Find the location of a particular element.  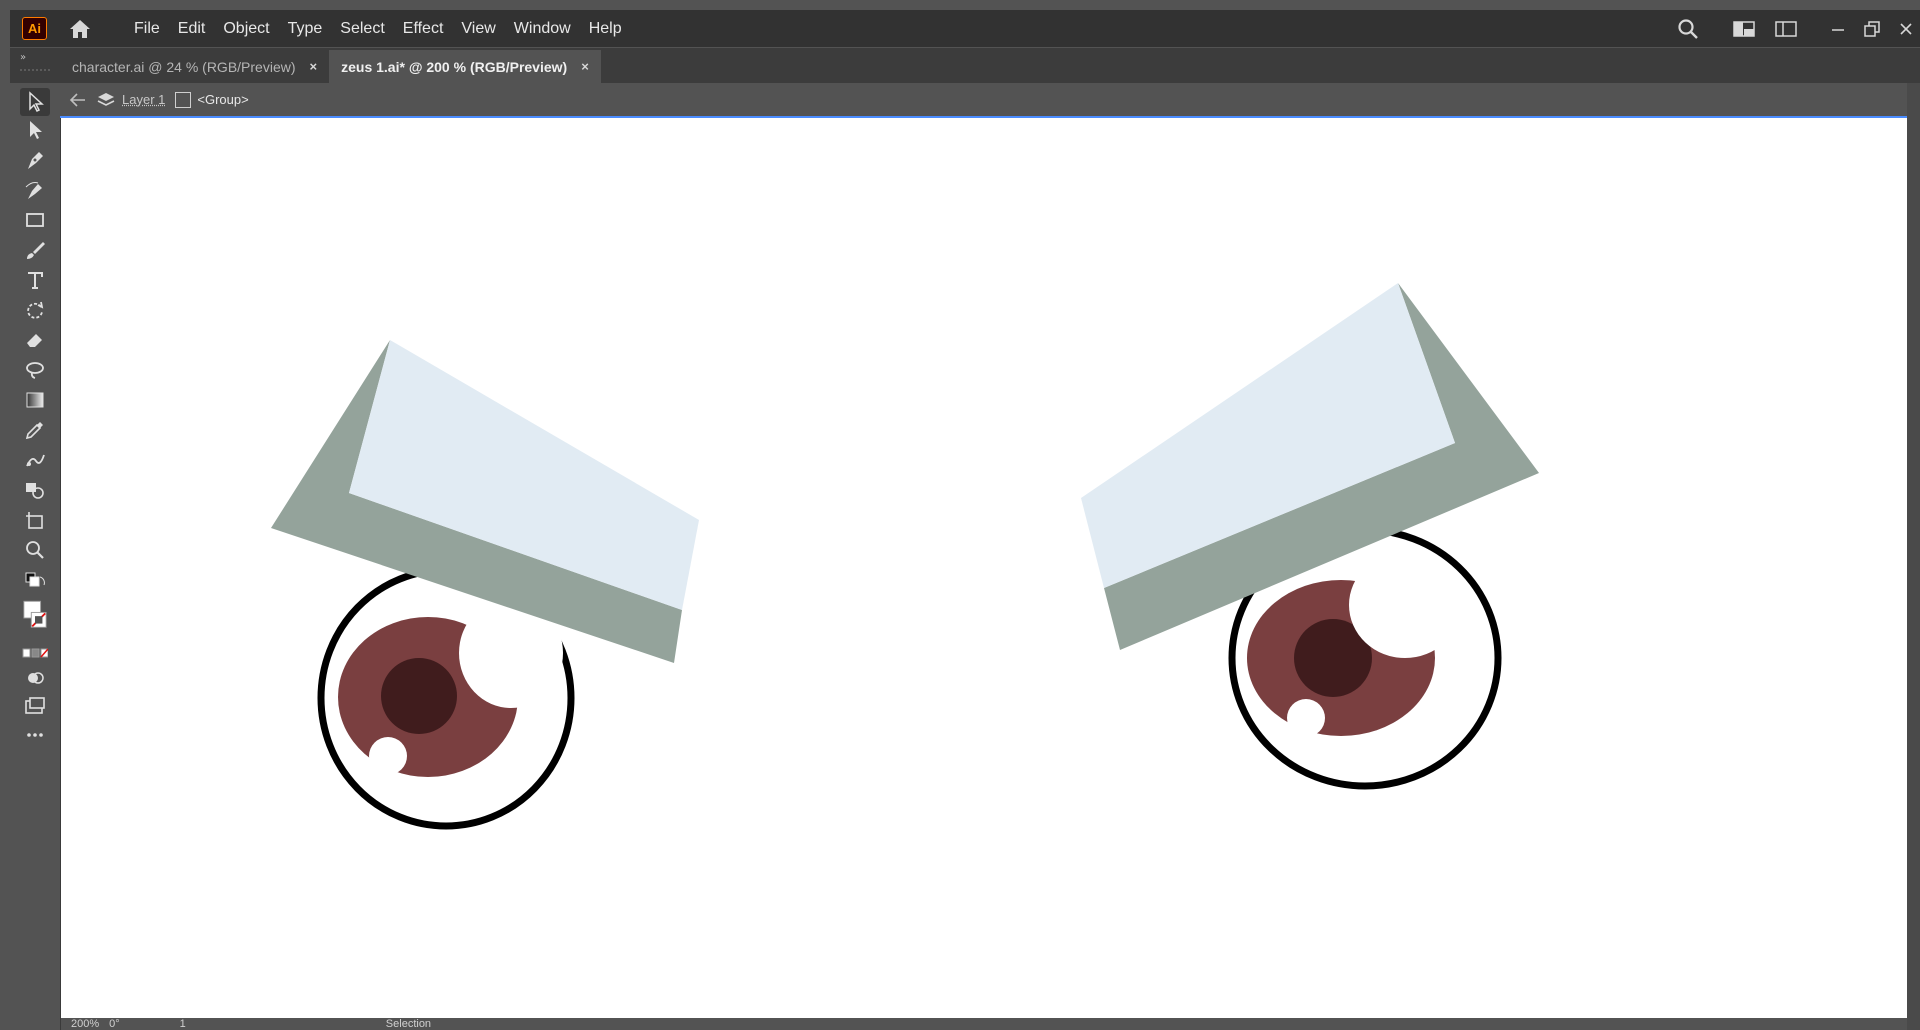

more-tools-icon is located at coordinates (35, 735).